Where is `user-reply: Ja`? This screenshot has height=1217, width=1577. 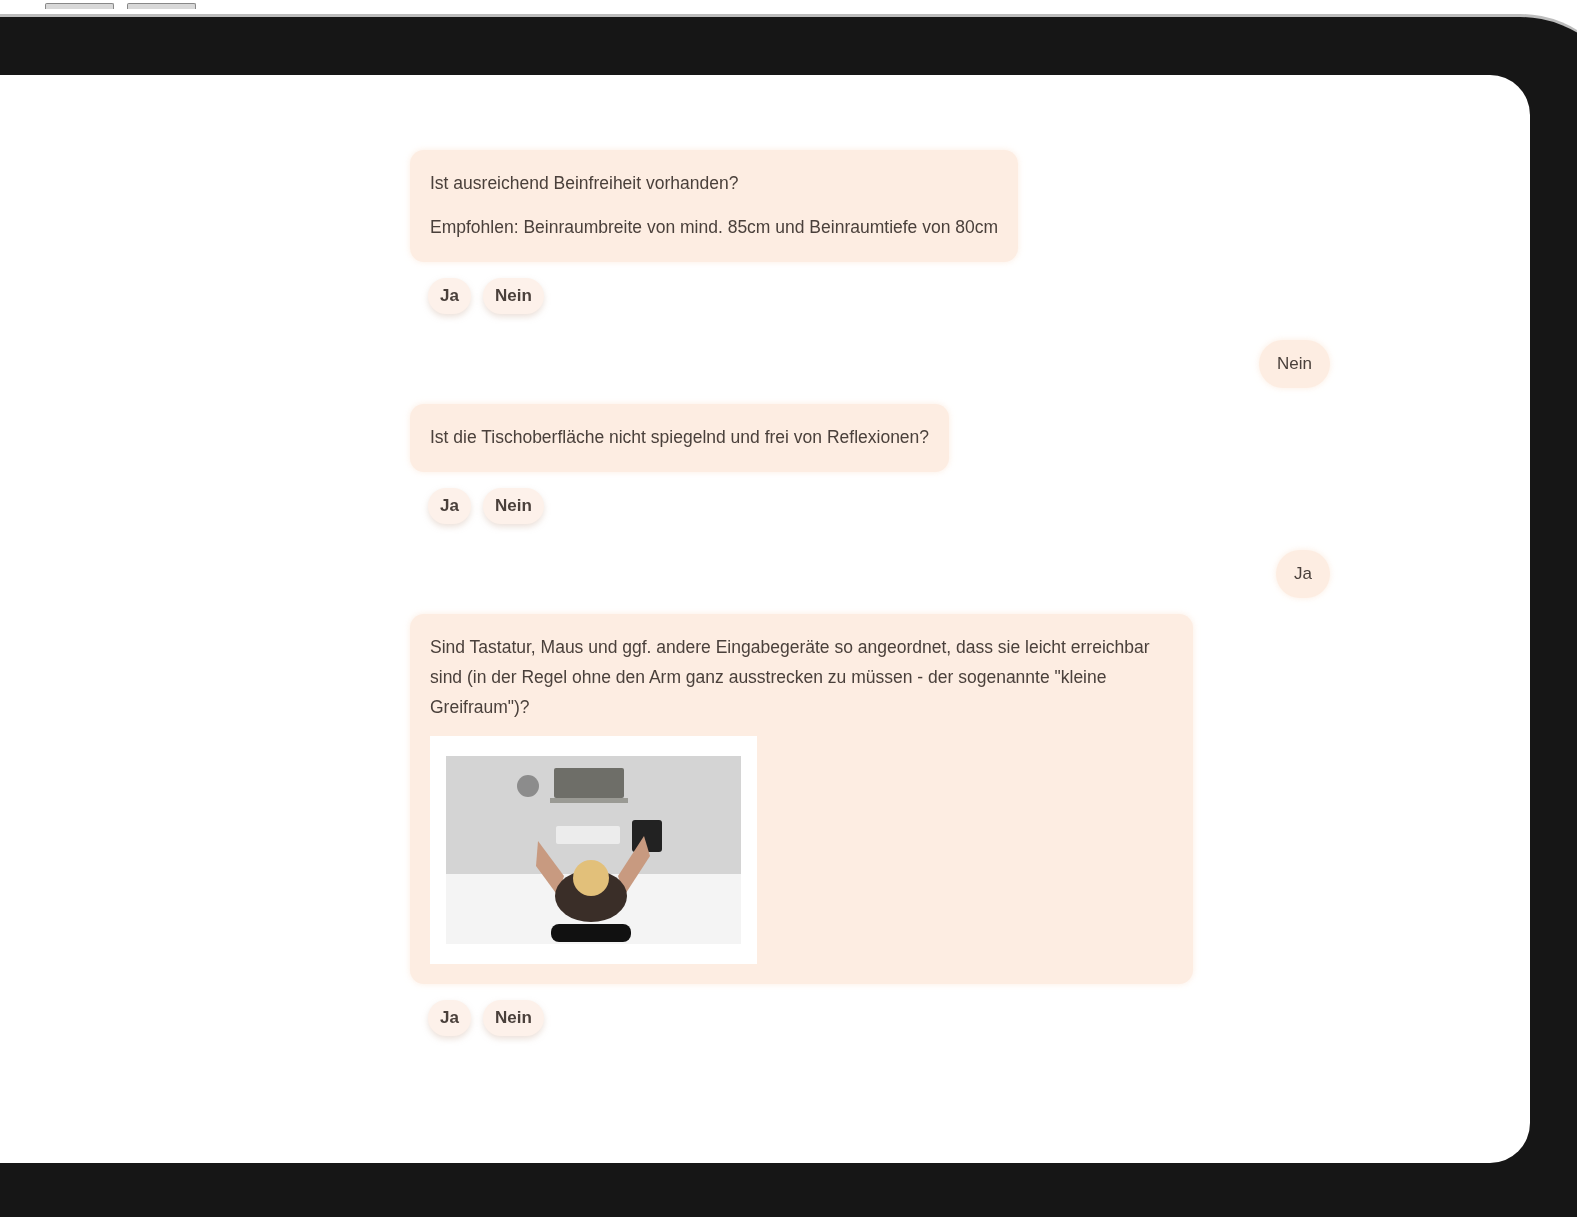 user-reply: Ja is located at coordinates (1303, 574).